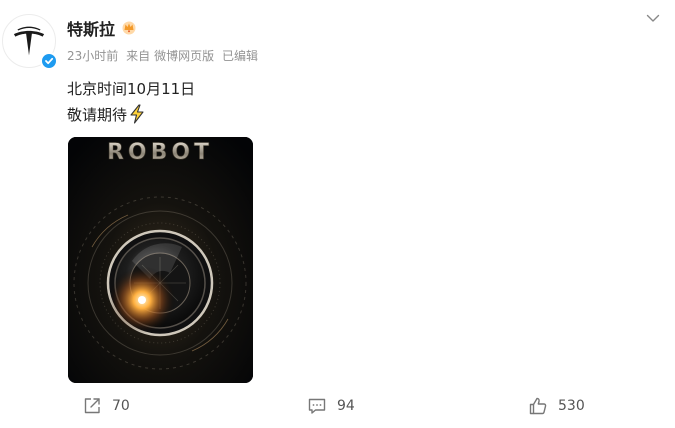  I want to click on author-name: 特斯拉, so click(91, 28).